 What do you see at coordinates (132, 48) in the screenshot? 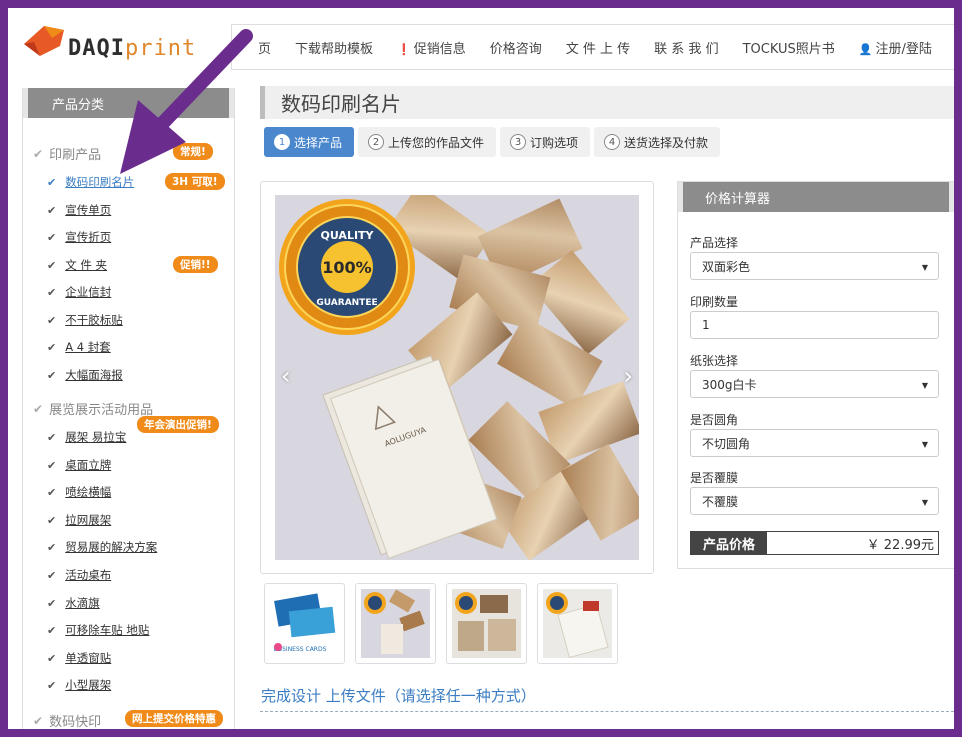
I see `logo-text: DAQIprint` at bounding box center [132, 48].